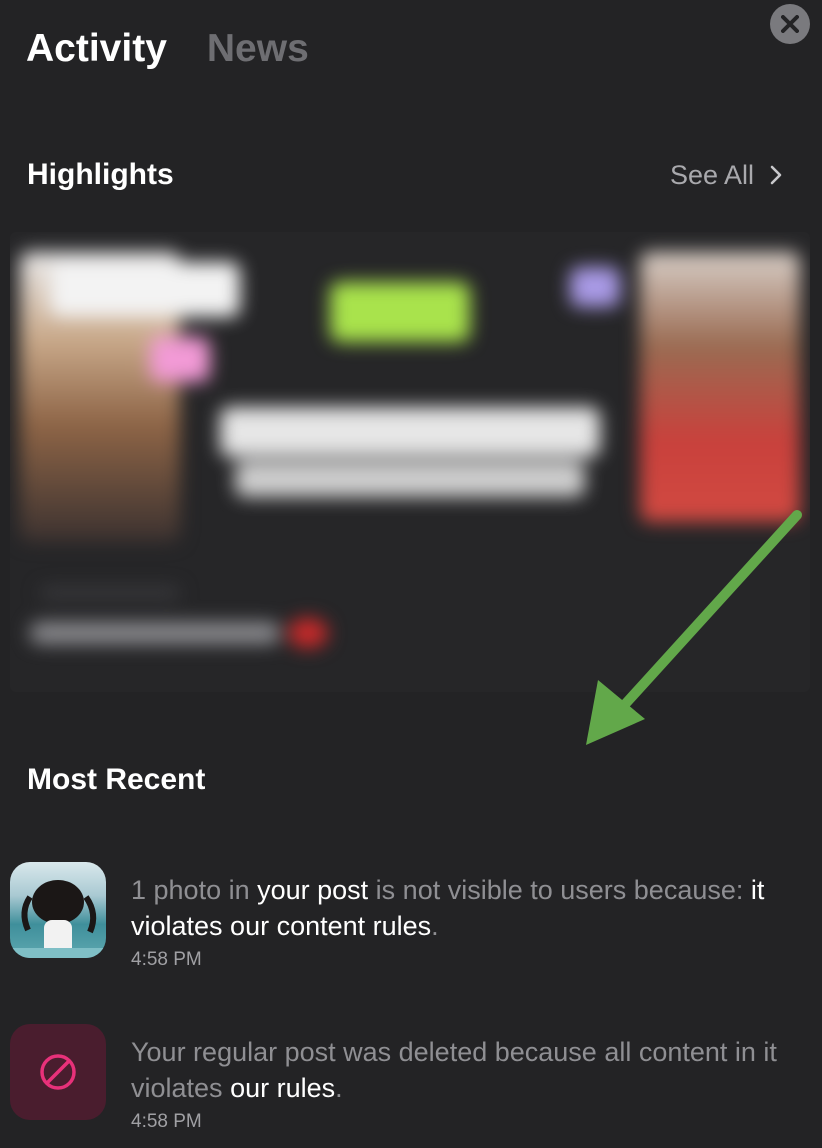 Image resolution: width=822 pixels, height=1148 pixels. I want to click on your-post-link: your post, so click(312, 890).